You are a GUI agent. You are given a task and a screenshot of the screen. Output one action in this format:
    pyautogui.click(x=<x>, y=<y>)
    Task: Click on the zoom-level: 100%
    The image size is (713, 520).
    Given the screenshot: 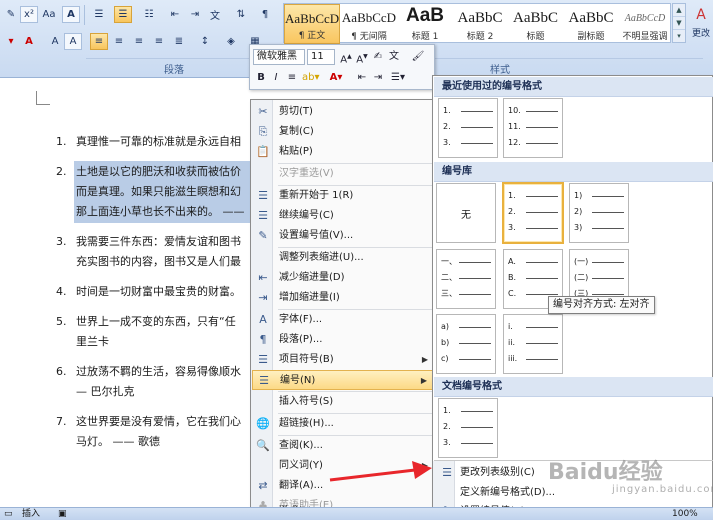 What is the action you would take?
    pyautogui.click(x=685, y=514)
    